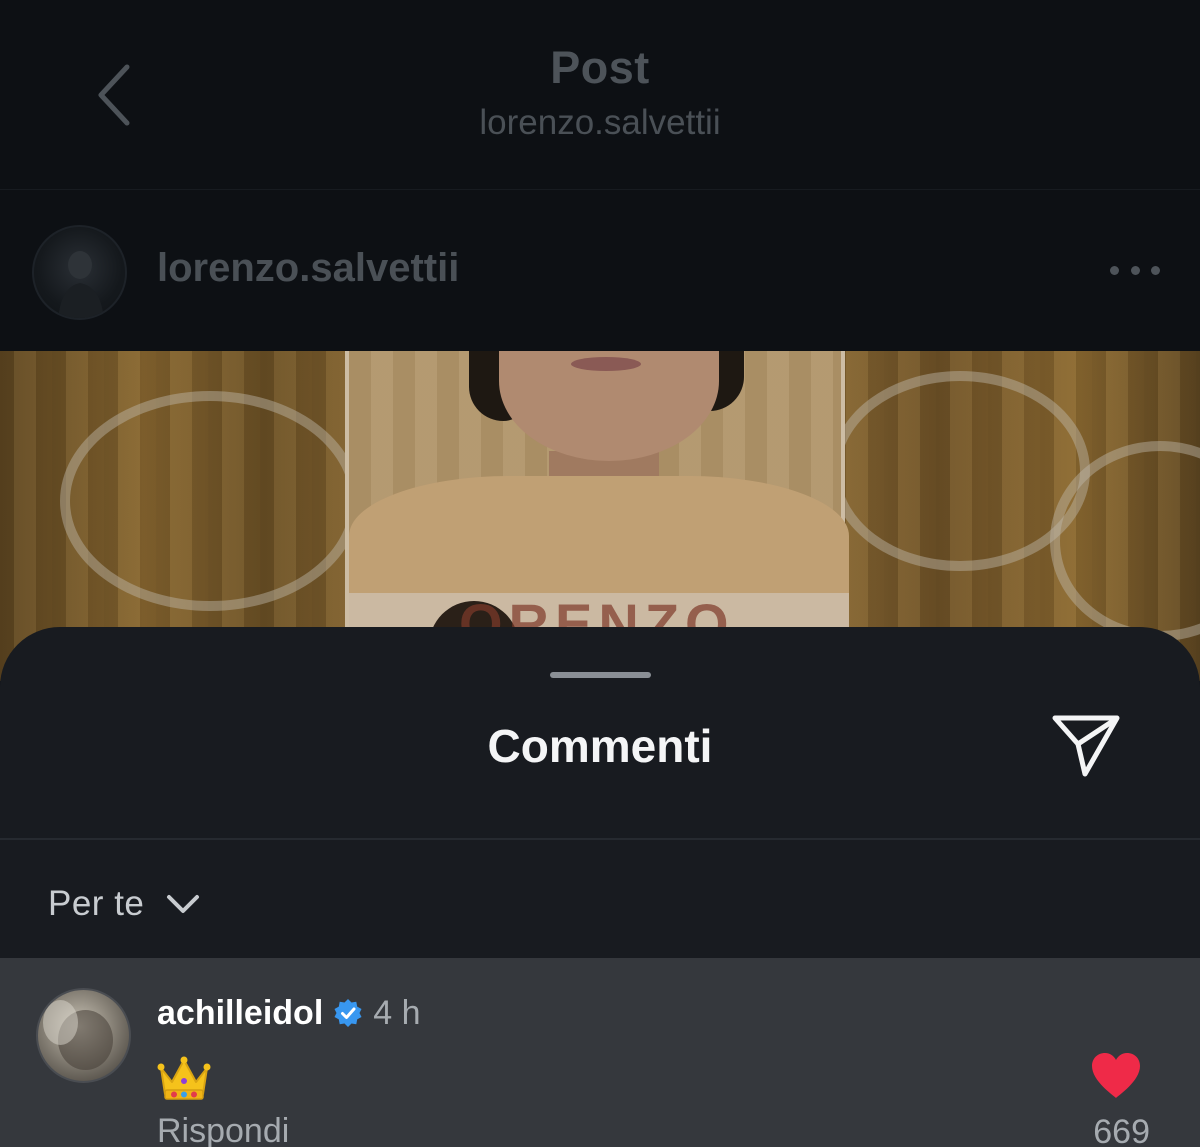 Image resolution: width=1200 pixels, height=1147 pixels. What do you see at coordinates (183, 904) in the screenshot?
I see `chevron-down-icon` at bounding box center [183, 904].